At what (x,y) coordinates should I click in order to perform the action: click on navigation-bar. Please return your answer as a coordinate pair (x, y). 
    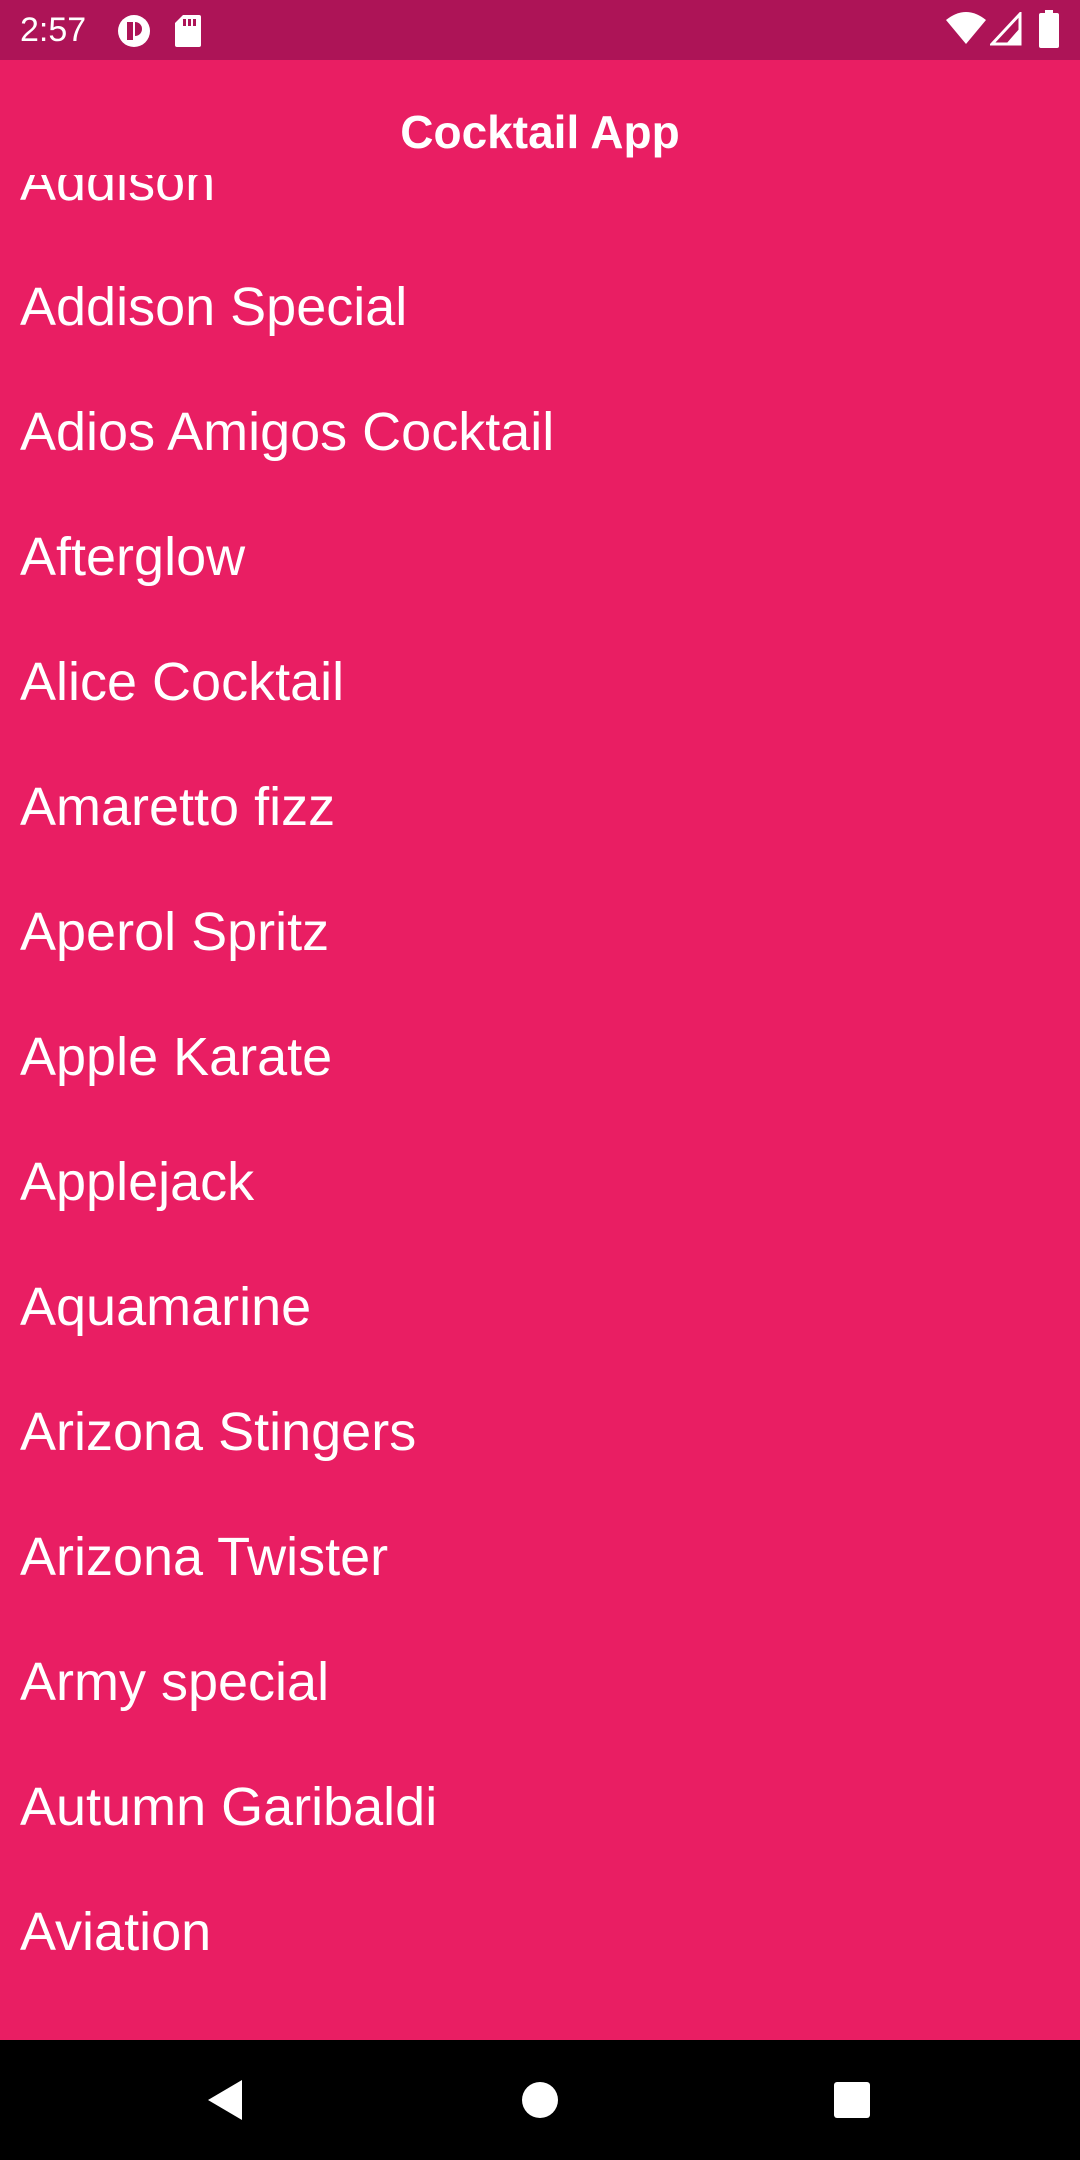
    Looking at the image, I should click on (540, 2100).